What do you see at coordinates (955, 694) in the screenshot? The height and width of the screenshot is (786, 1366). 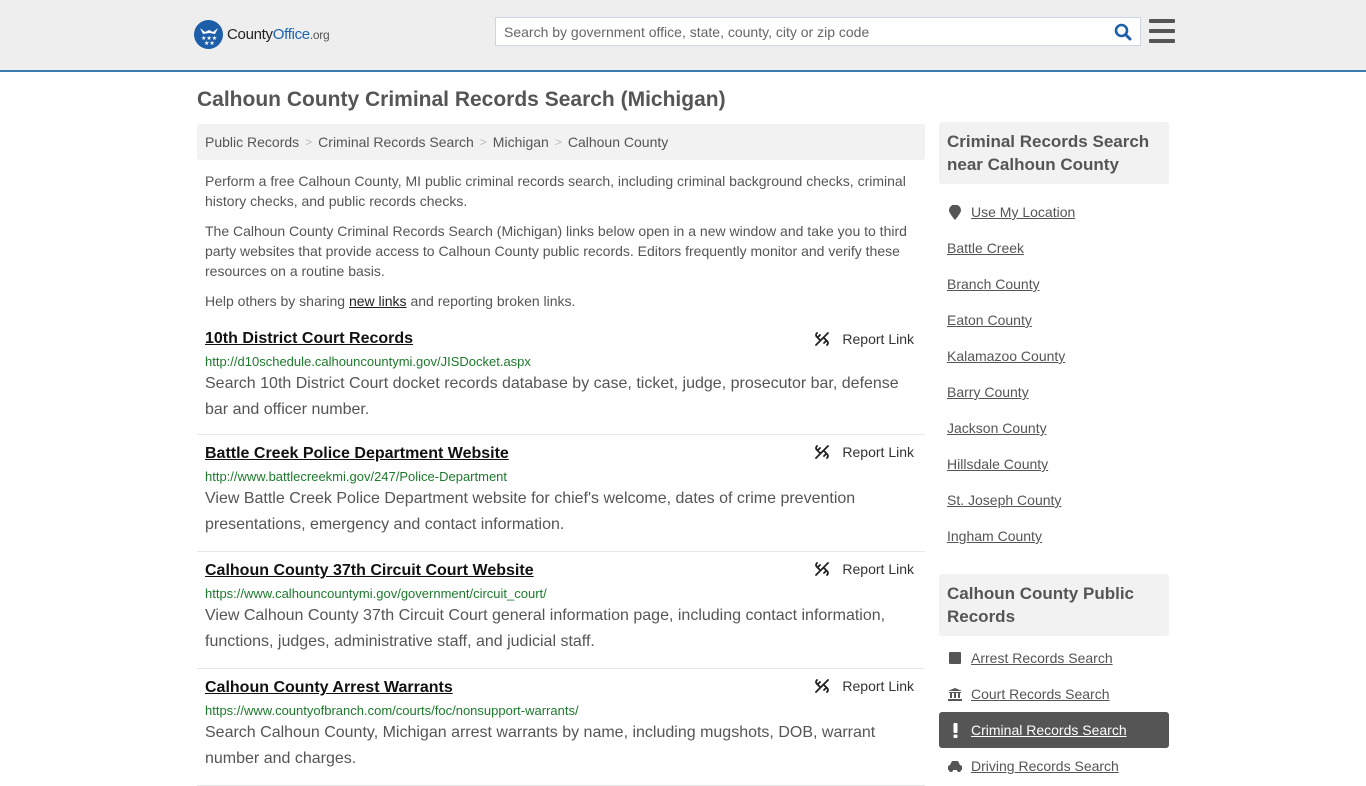 I see `courthouse-icon` at bounding box center [955, 694].